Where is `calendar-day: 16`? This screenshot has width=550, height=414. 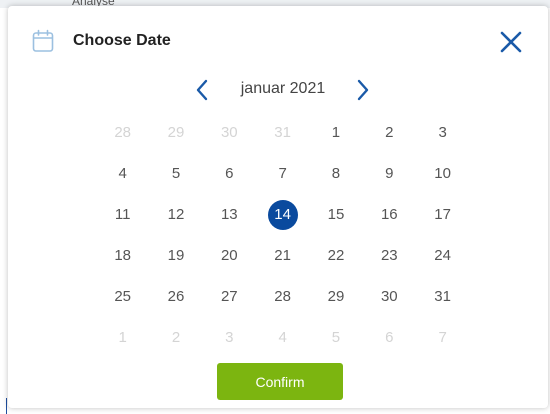 calendar-day: 16 is located at coordinates (389, 214).